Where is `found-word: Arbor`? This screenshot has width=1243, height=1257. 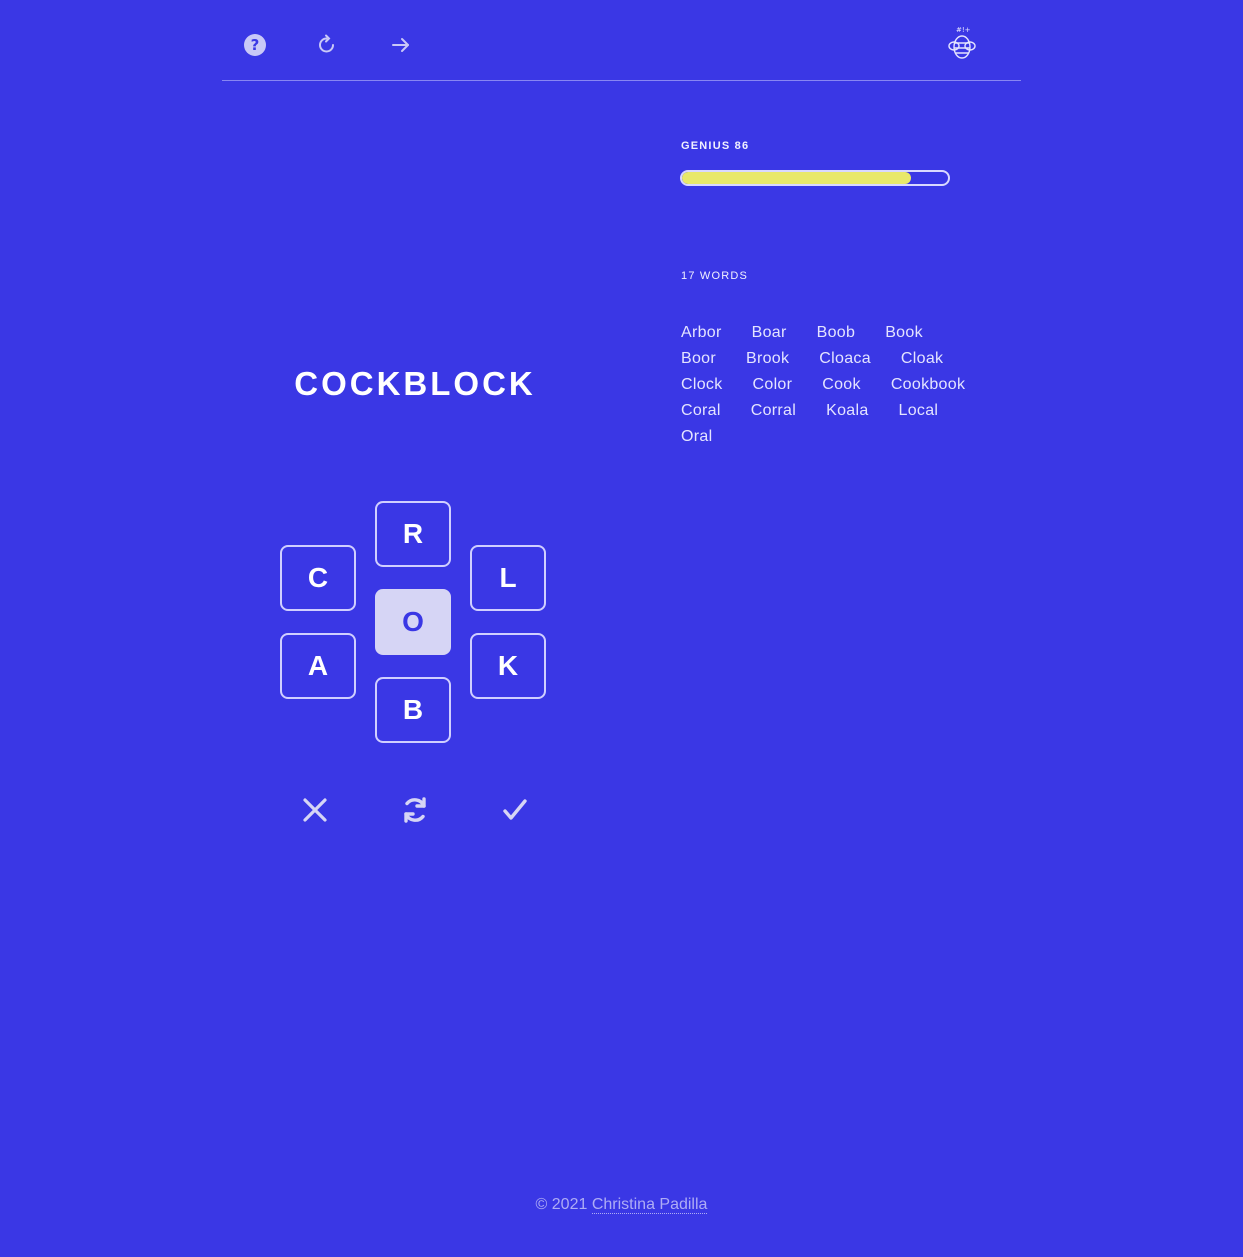
found-word: Arbor is located at coordinates (701, 332).